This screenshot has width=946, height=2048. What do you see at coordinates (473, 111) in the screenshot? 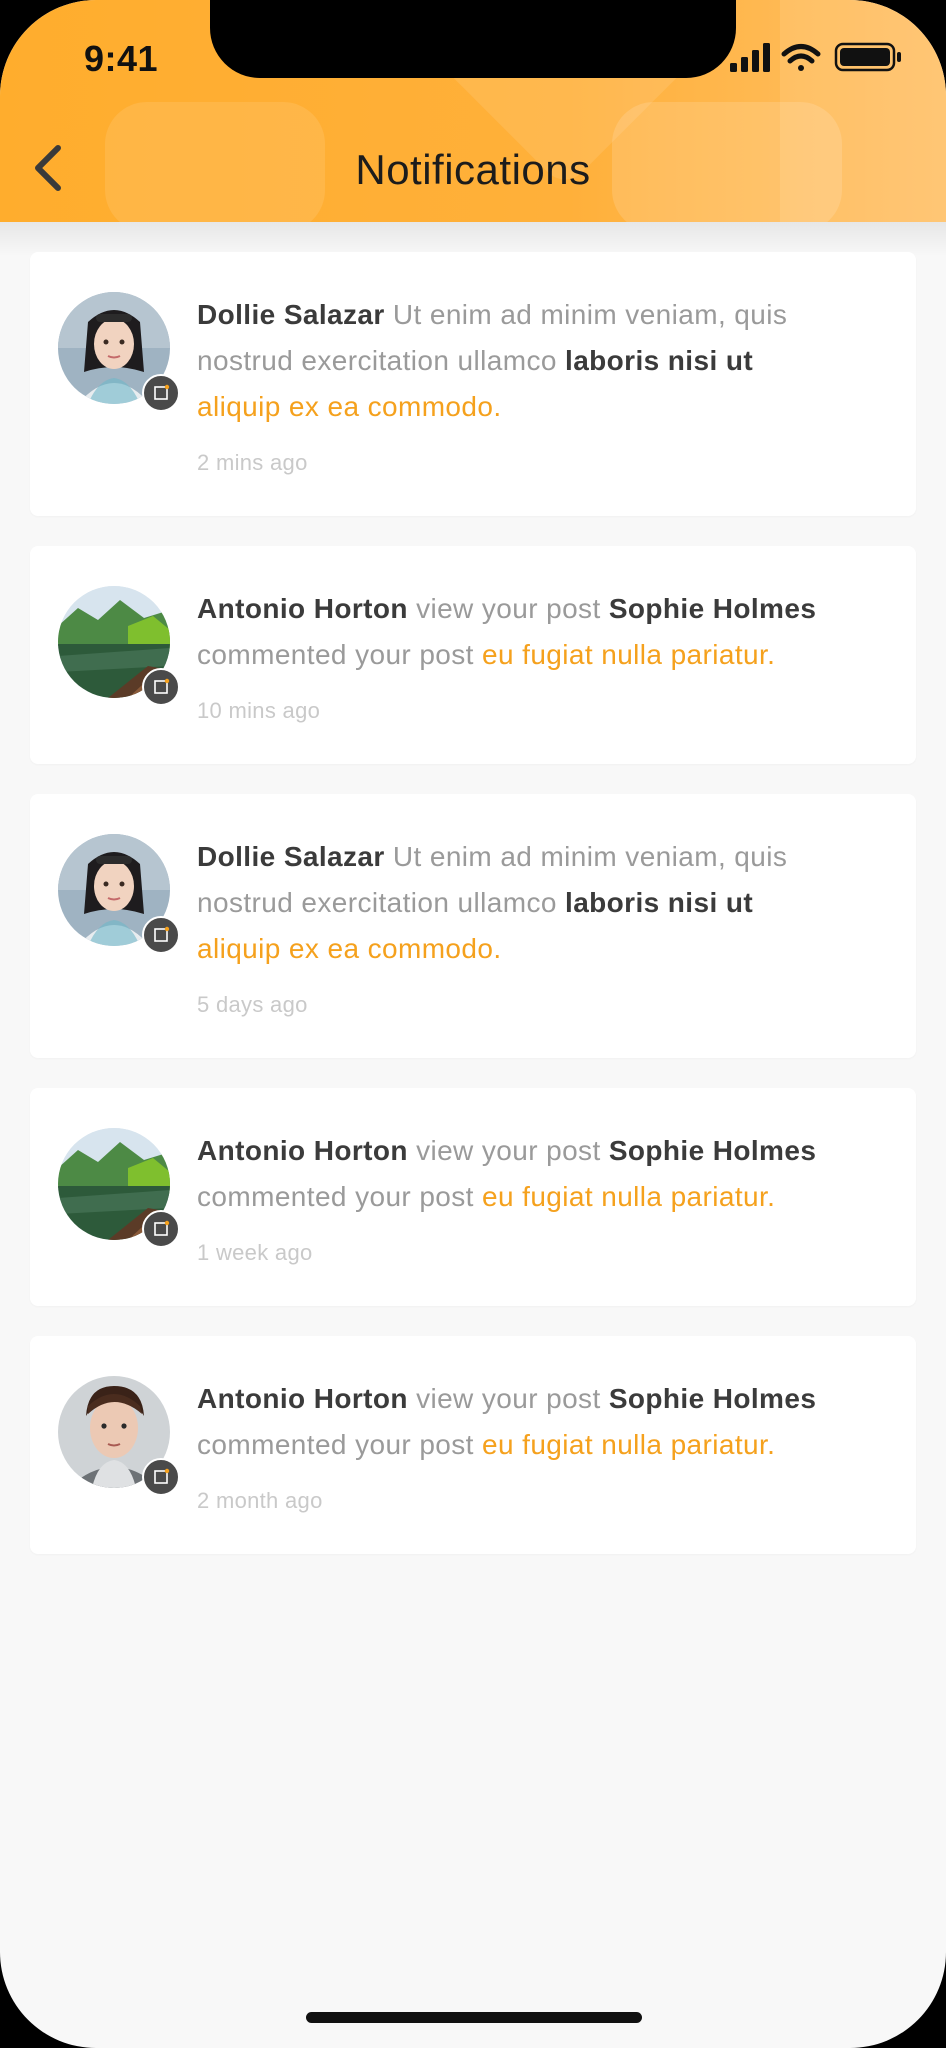
I see `header-bar: 9:41 Notifications` at bounding box center [473, 111].